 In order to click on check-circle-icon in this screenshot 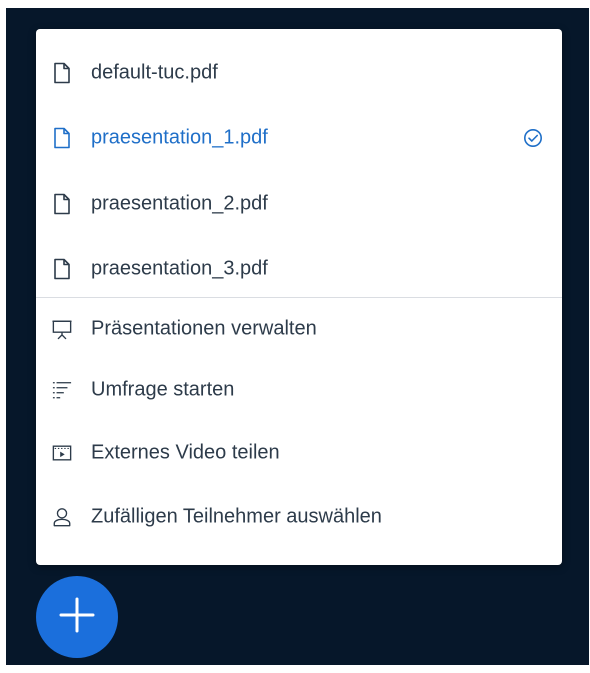, I will do `click(533, 138)`.